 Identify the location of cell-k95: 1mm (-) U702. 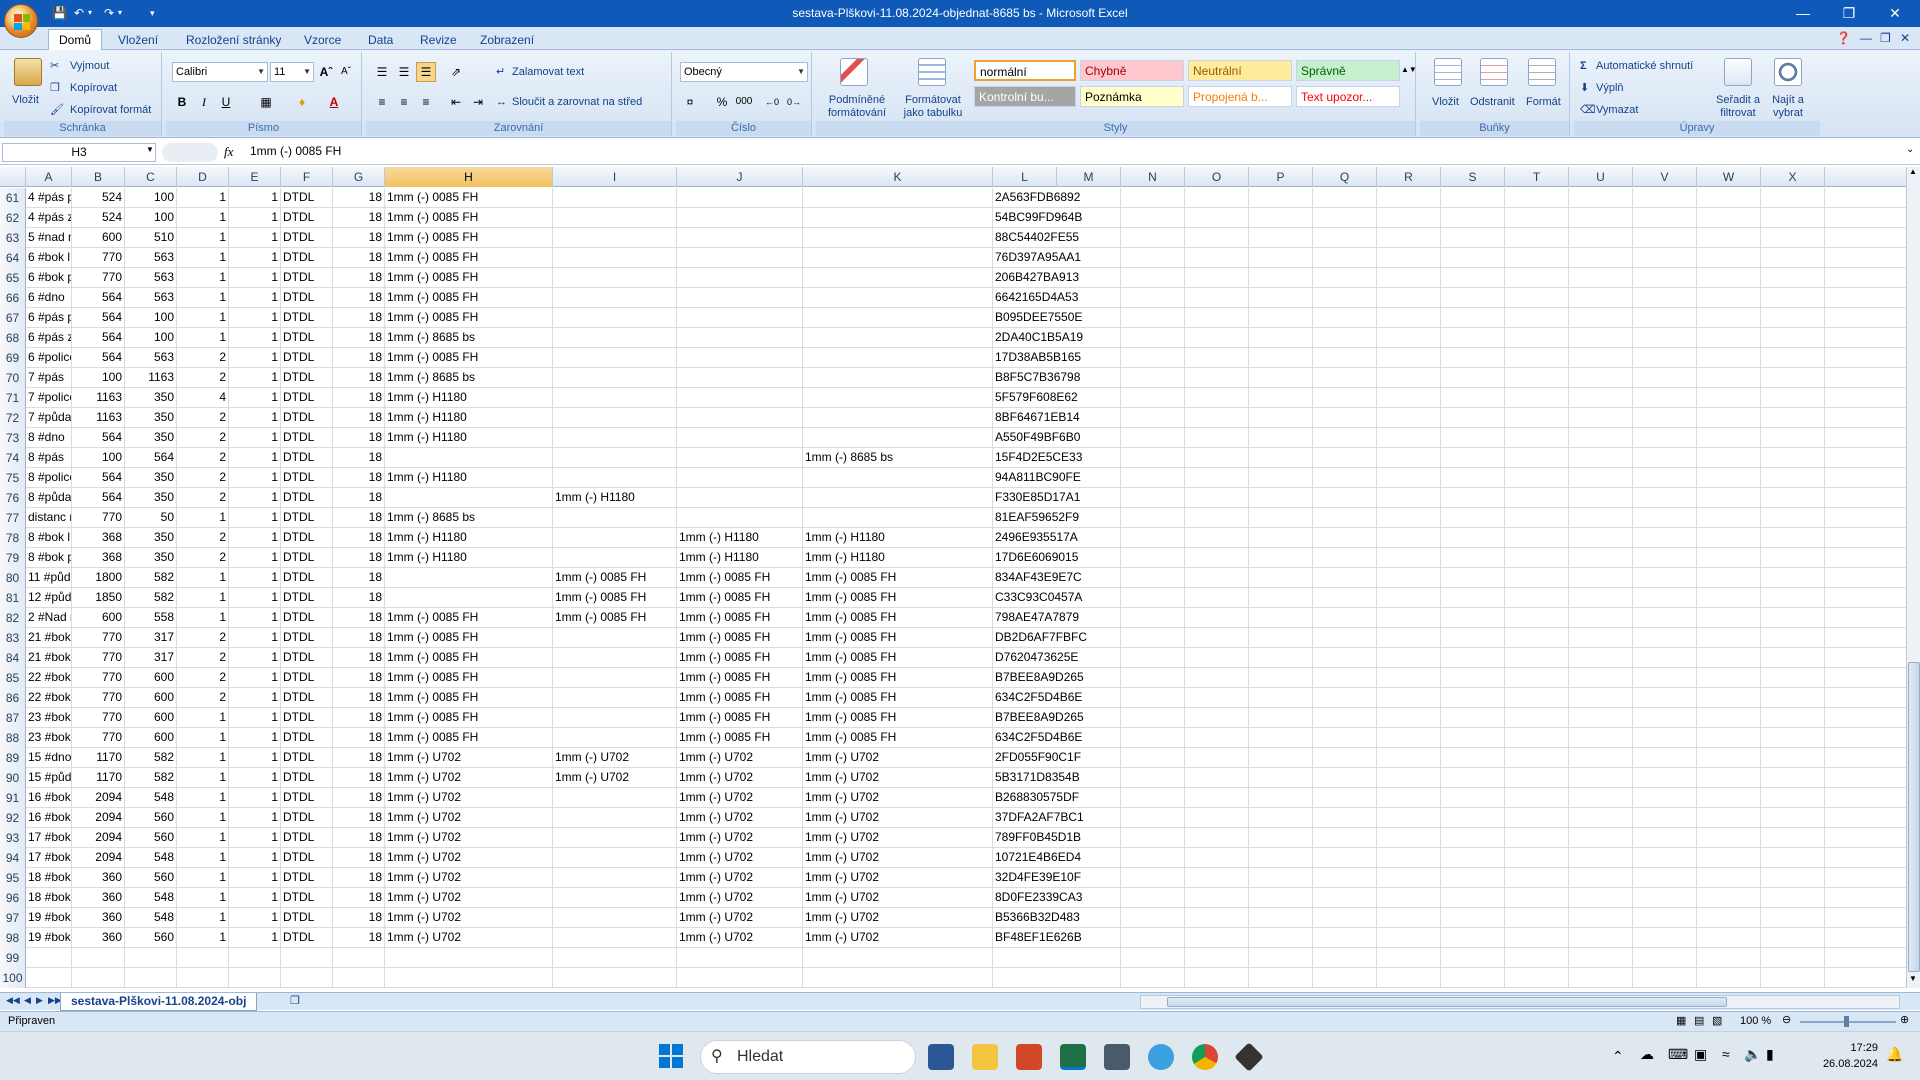
(898, 877).